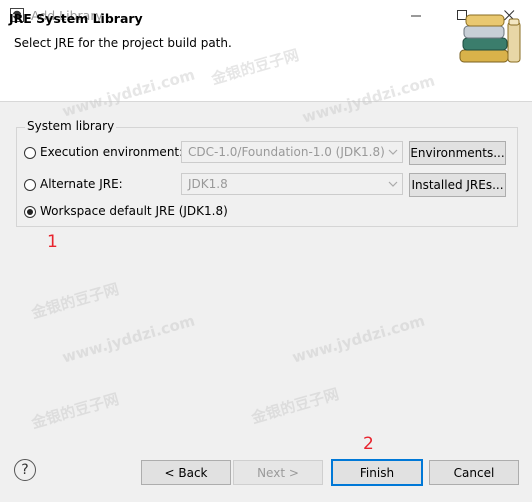  I want to click on combo-value: JDK1.8, so click(208, 184).